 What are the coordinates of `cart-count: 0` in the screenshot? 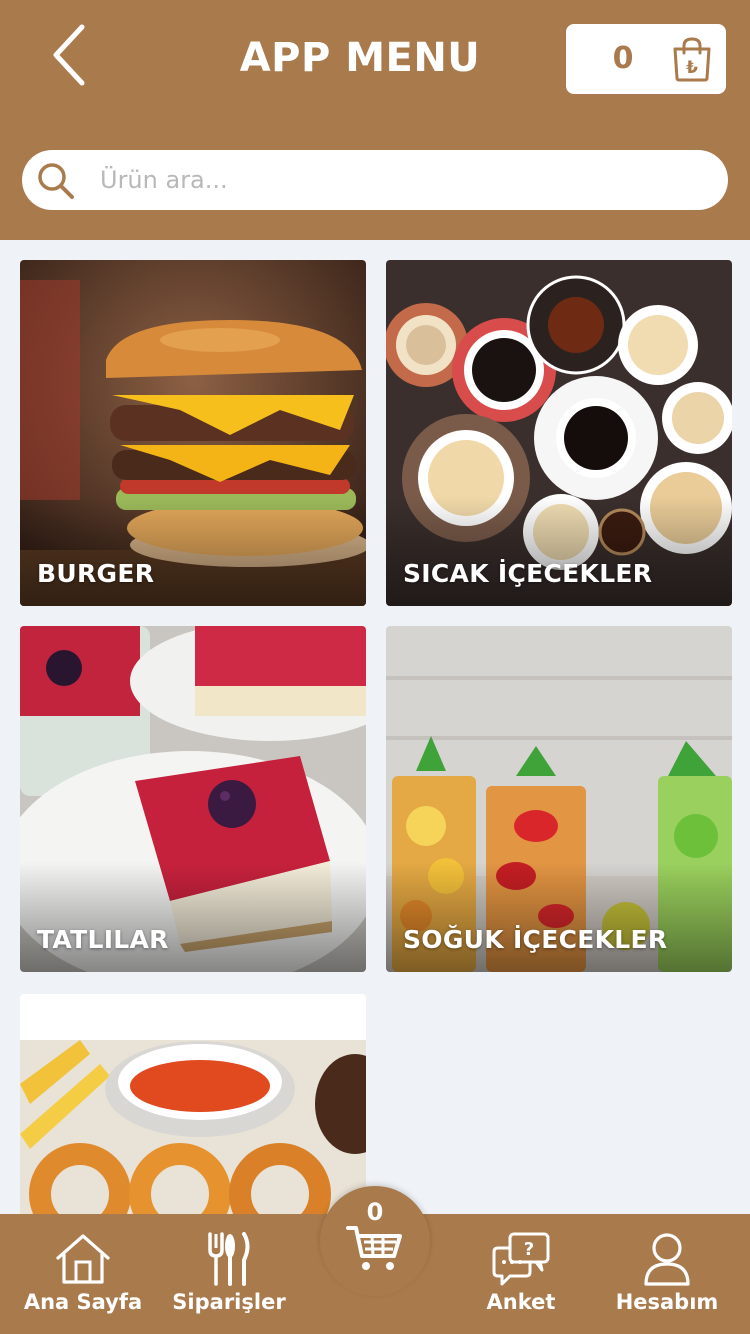 It's located at (623, 58).